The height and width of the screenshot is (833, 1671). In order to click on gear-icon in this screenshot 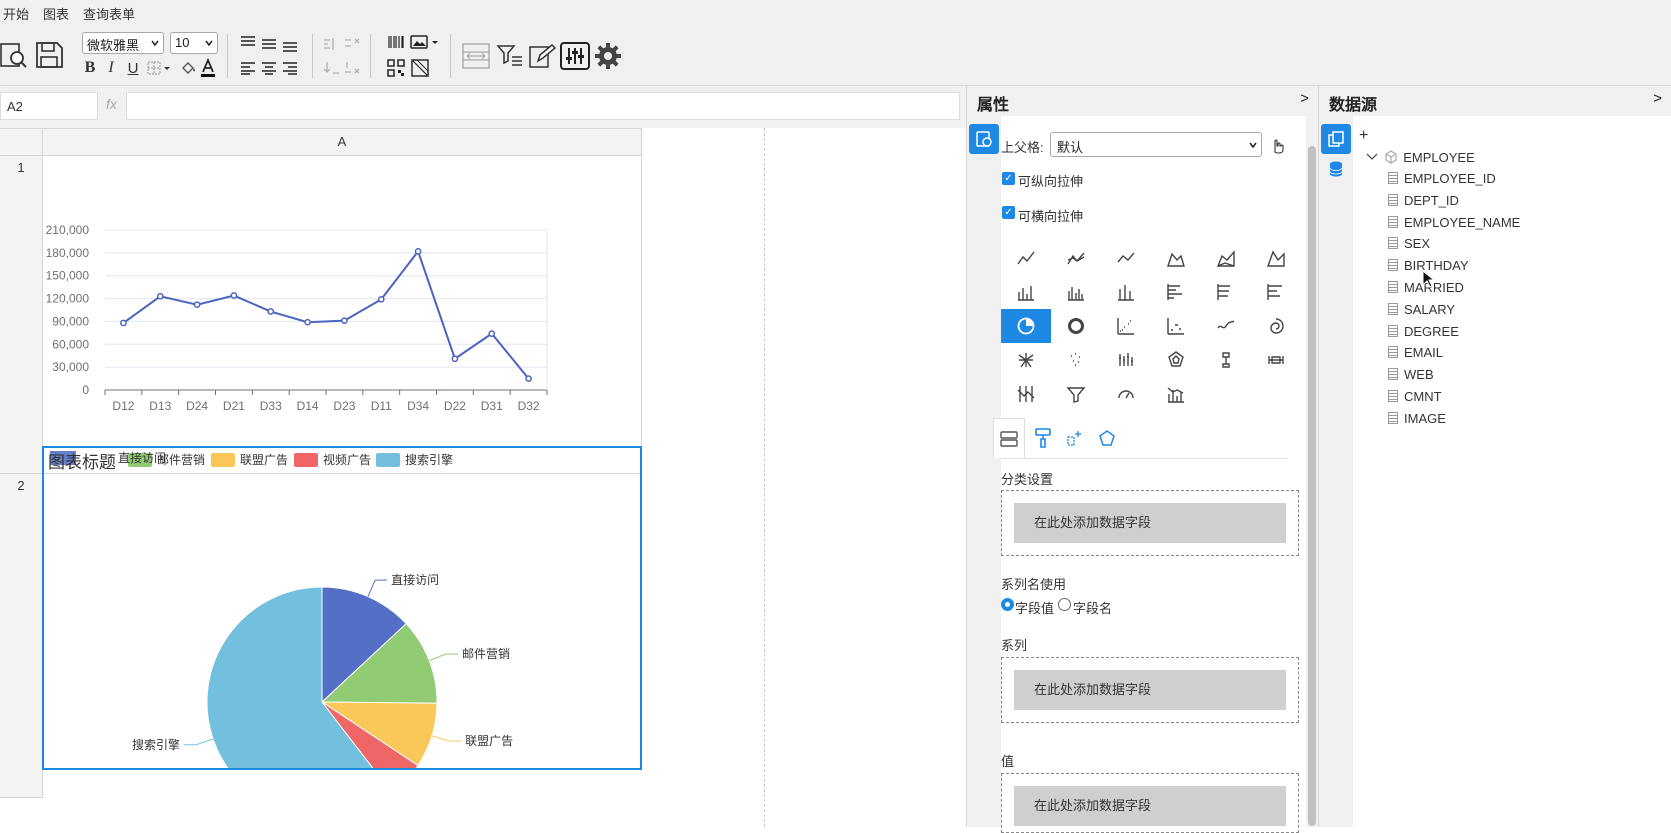, I will do `click(608, 56)`.